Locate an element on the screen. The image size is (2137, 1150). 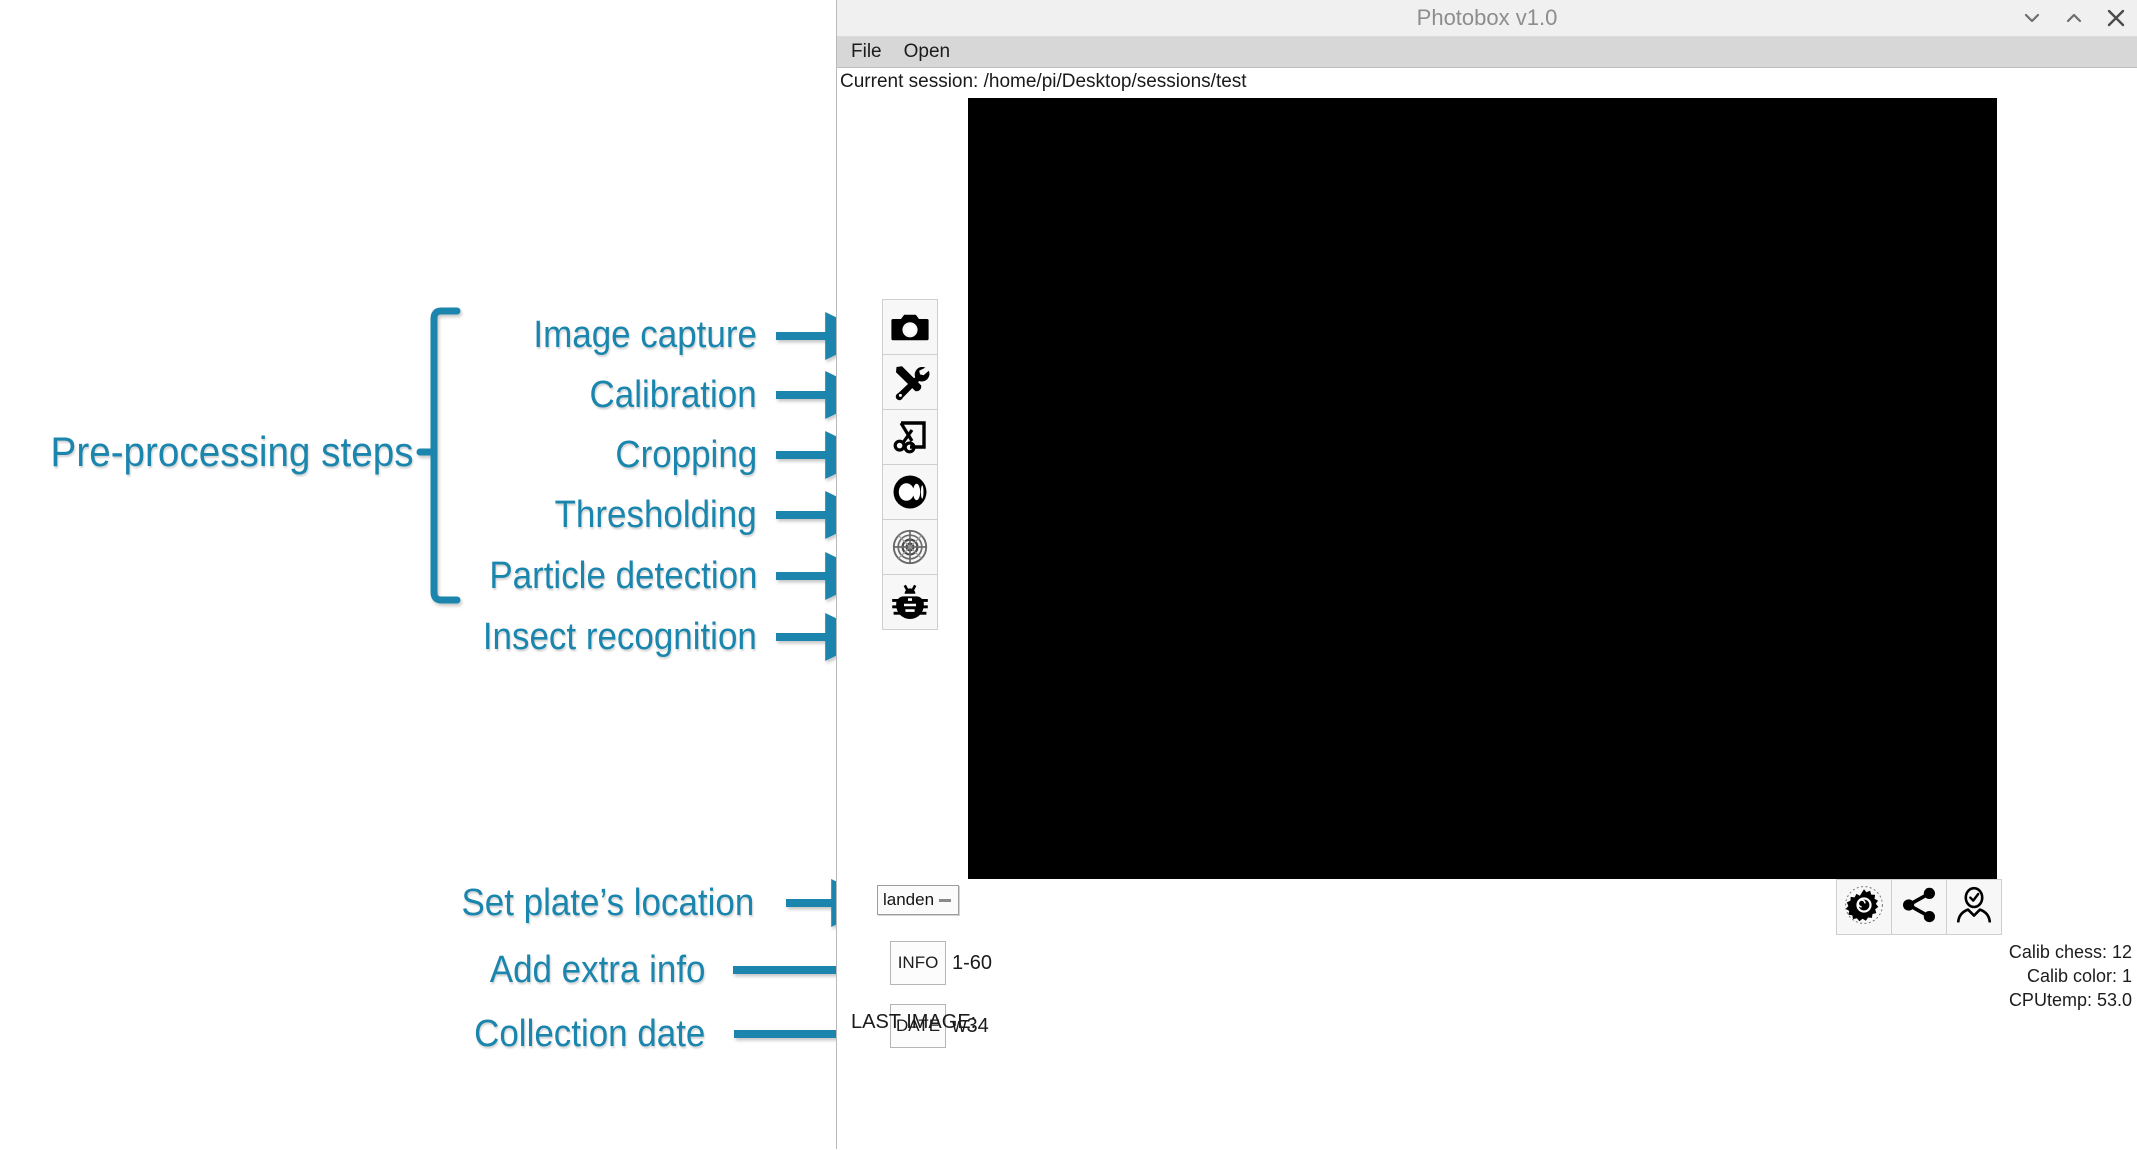
contrast-circle-icon is located at coordinates (910, 492).